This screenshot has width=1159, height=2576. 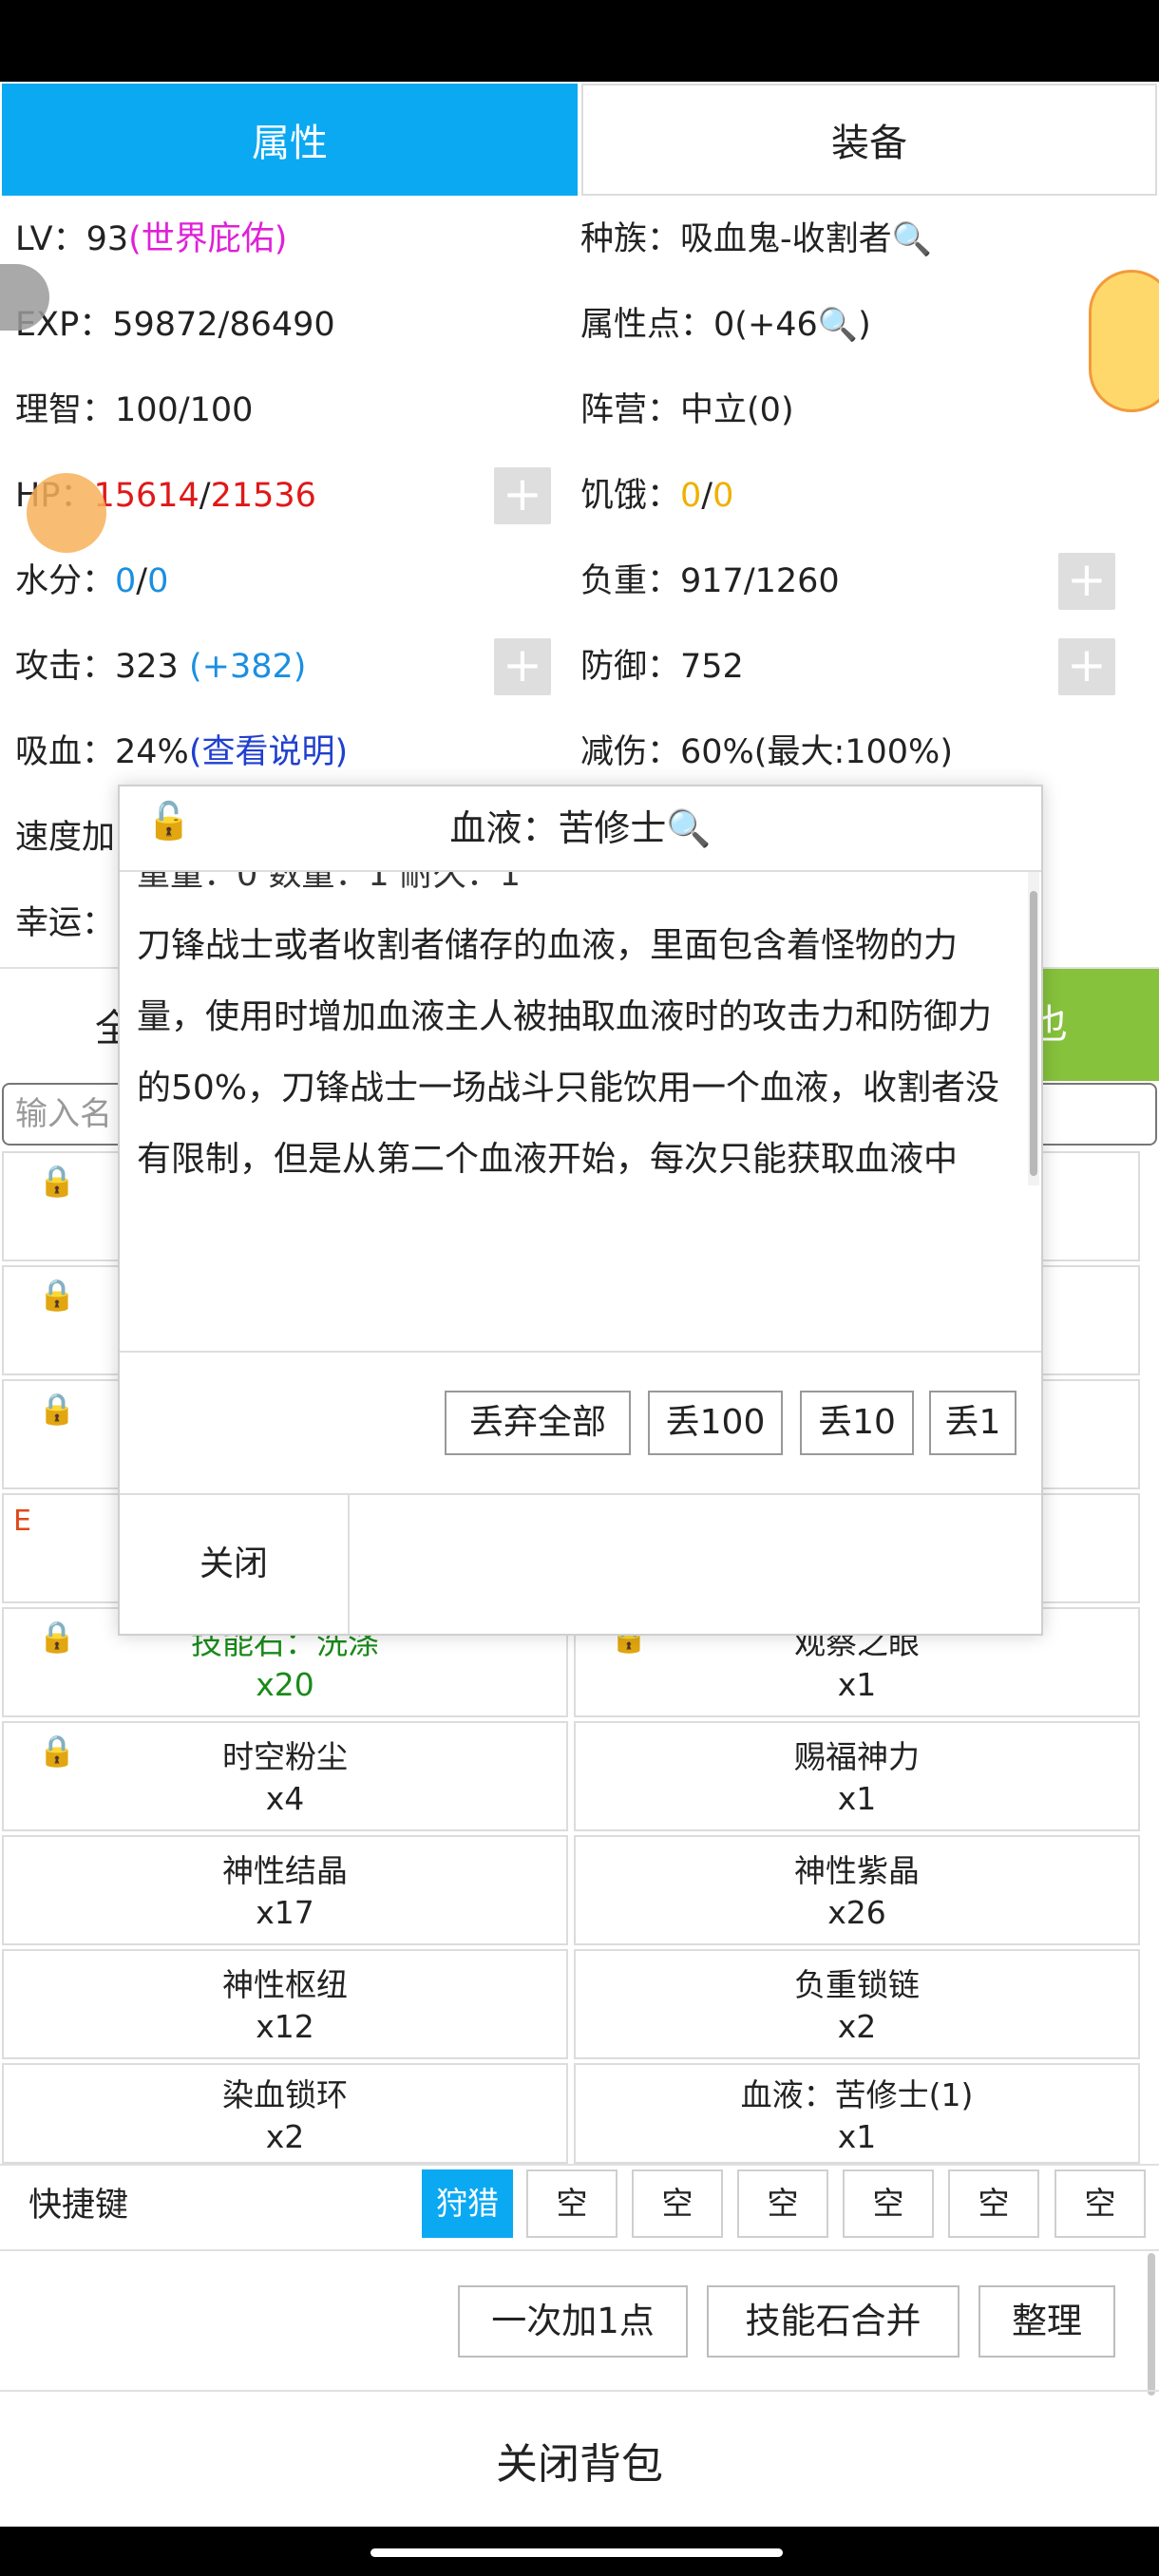 I want to click on add-one-point-button: 一次加1点, so click(x=573, y=2321).